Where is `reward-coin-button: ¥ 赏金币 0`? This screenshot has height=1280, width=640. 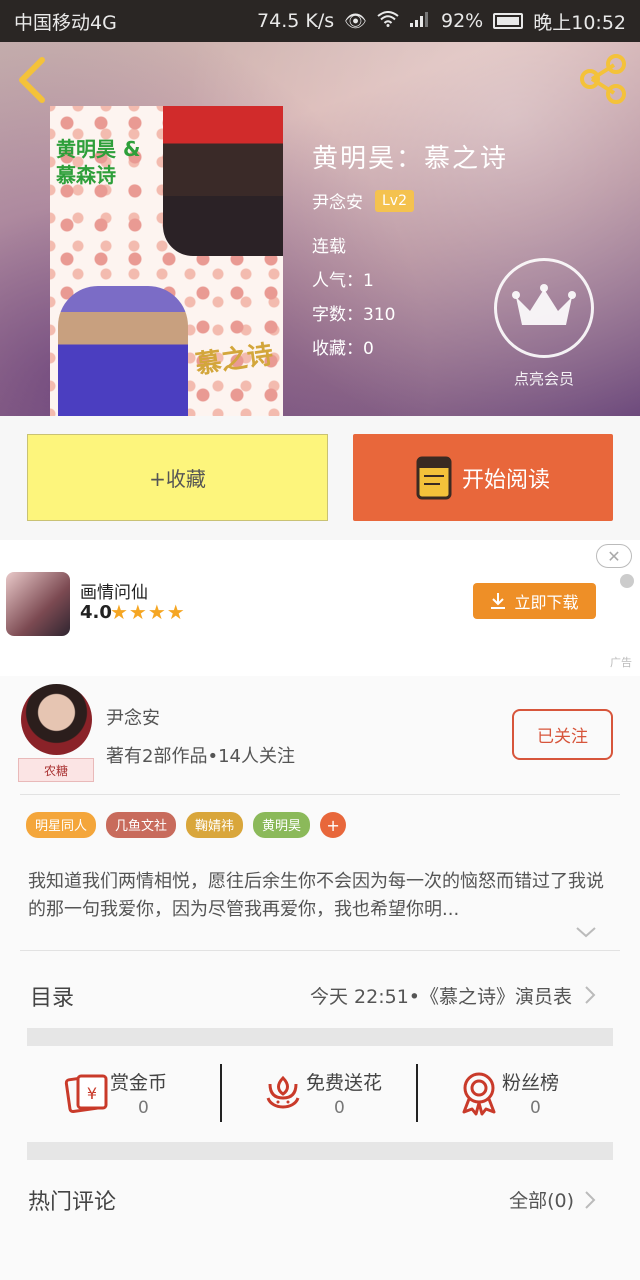
reward-coin-button: ¥ 赏金币 0 is located at coordinates (123, 1097).